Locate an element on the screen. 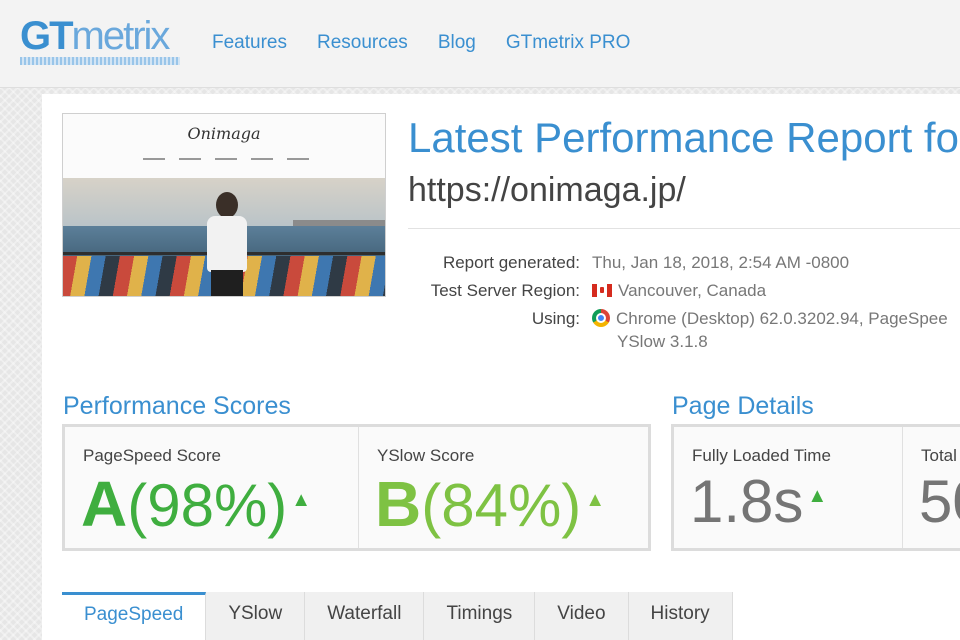 This screenshot has width=960, height=640. pagespeed-percent: (98%) is located at coordinates (207, 505).